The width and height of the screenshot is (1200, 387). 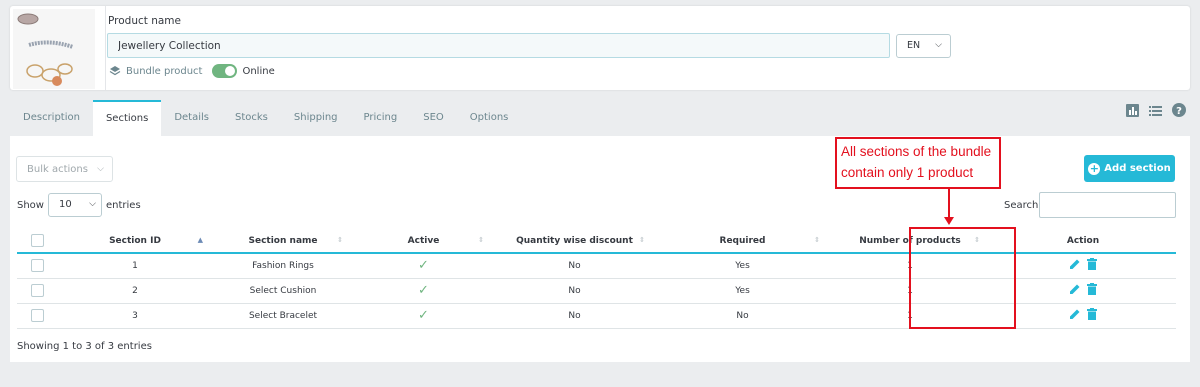 What do you see at coordinates (135, 266) in the screenshot?
I see `section-id: 1` at bounding box center [135, 266].